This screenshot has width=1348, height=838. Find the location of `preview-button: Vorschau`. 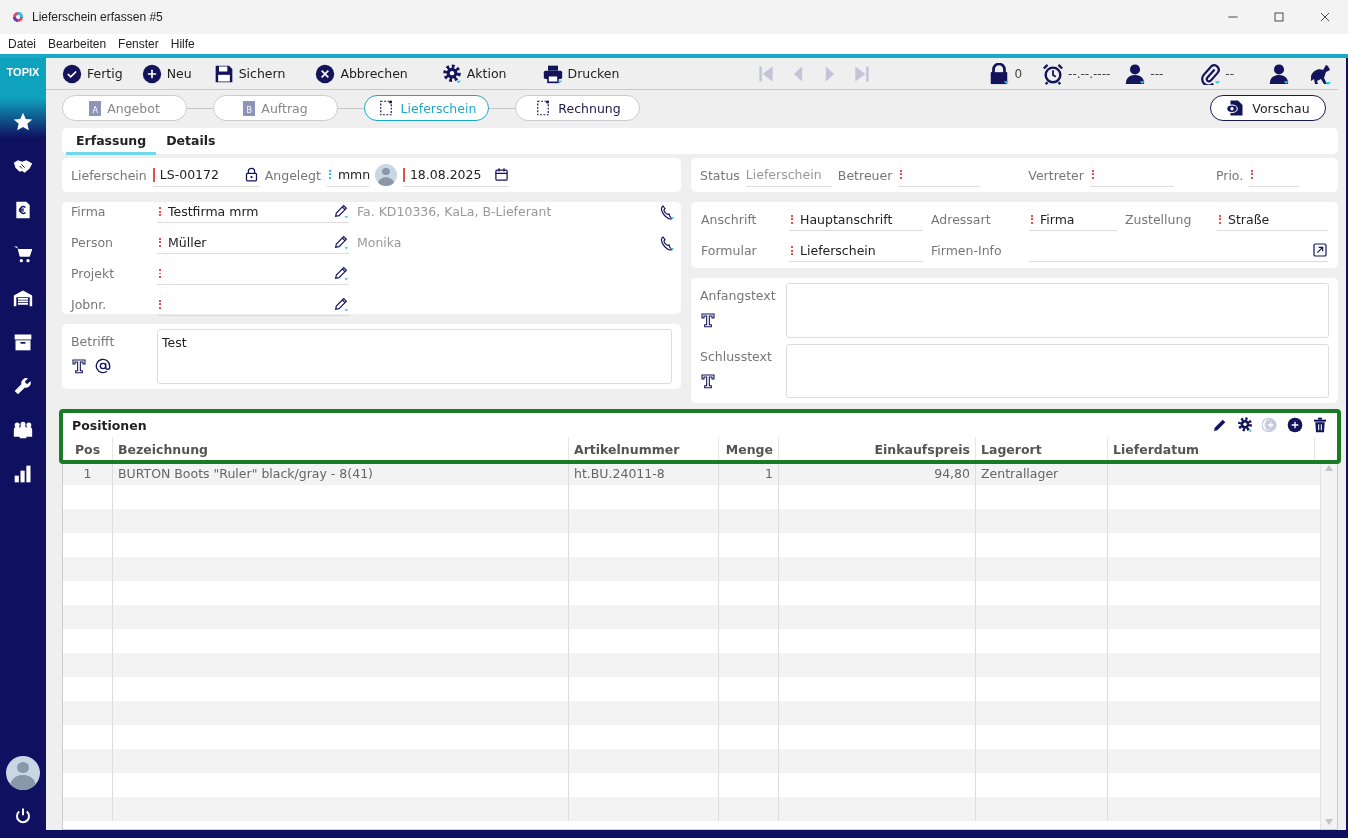

preview-button: Vorschau is located at coordinates (1268, 108).